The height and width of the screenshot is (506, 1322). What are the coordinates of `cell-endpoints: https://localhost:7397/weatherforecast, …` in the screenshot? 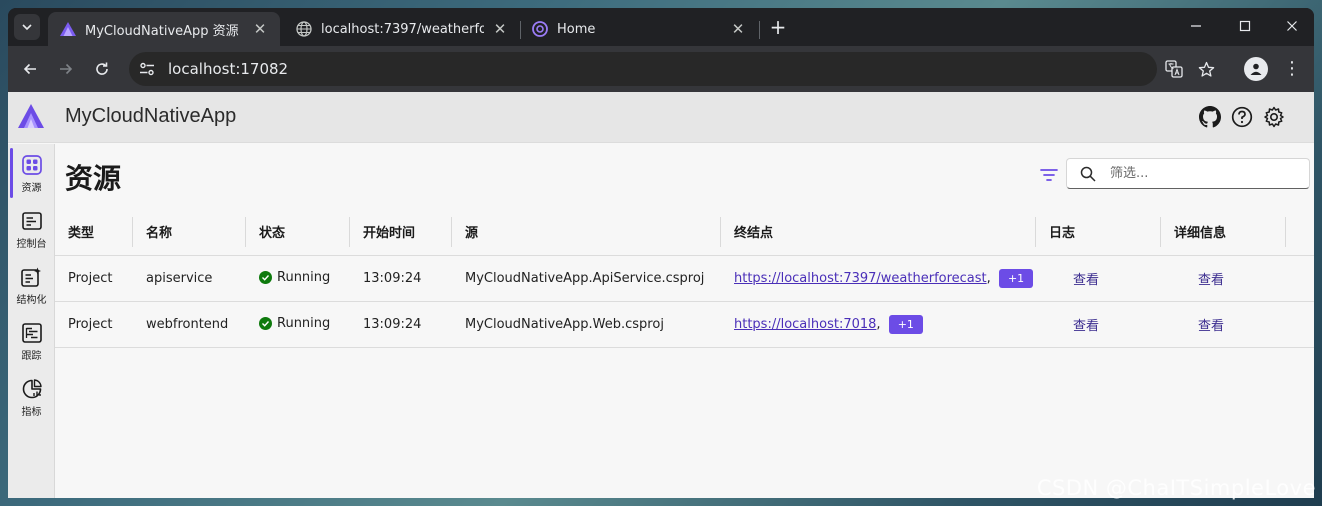 It's located at (878, 278).